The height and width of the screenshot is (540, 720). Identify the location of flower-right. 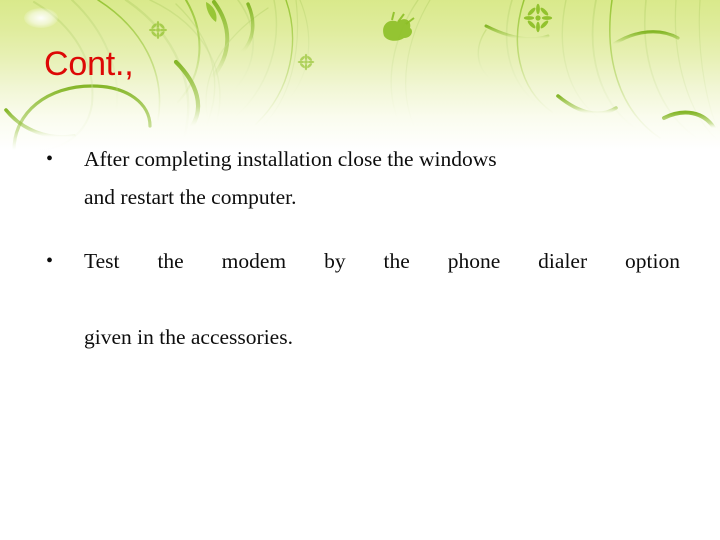
(538, 18).